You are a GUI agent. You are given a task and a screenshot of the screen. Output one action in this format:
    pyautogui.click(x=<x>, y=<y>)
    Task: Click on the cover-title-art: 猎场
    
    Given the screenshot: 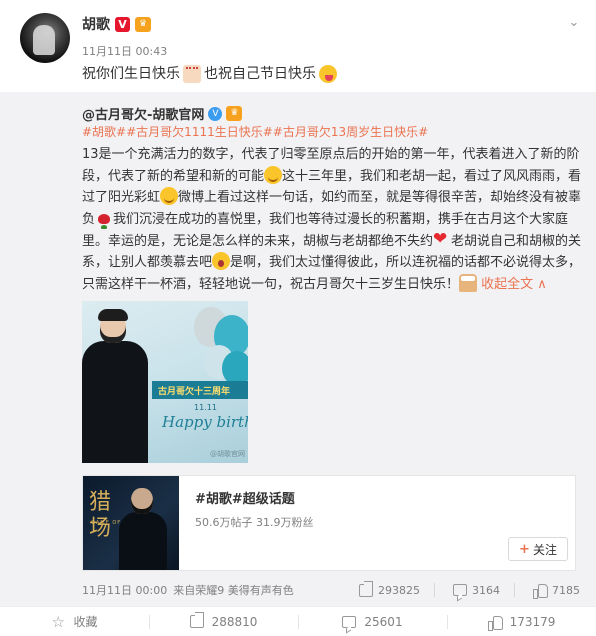 What is the action you would take?
    pyautogui.click(x=100, y=515)
    